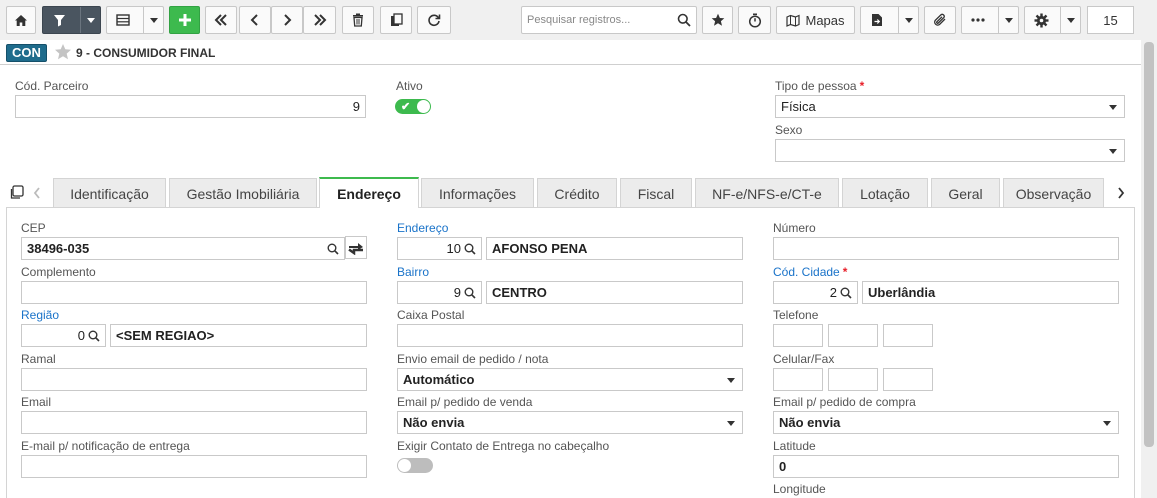  I want to click on tab-observacao: Observação, so click(1053, 193).